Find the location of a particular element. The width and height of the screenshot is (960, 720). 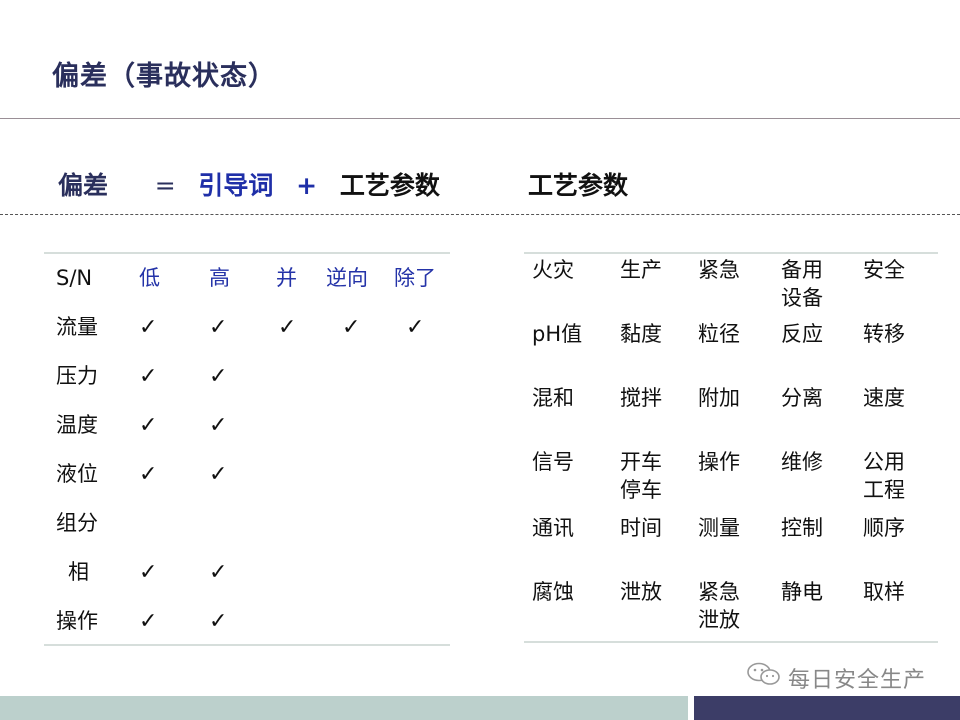

matrix-row: 组分 is located at coordinates (247, 523).